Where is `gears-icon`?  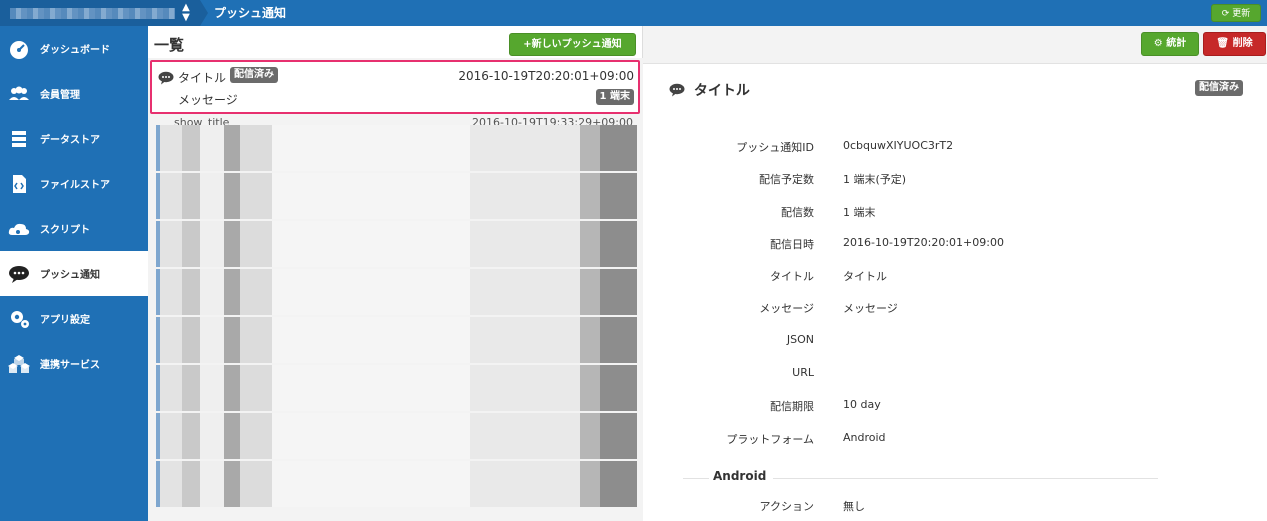
gears-icon is located at coordinates (20, 319).